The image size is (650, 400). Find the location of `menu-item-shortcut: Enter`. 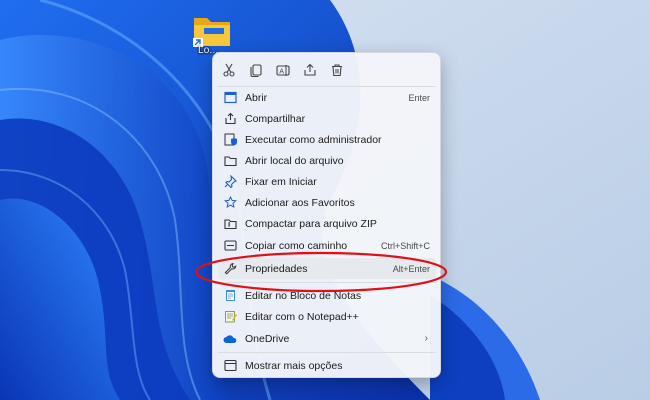

menu-item-shortcut: Enter is located at coordinates (419, 97).